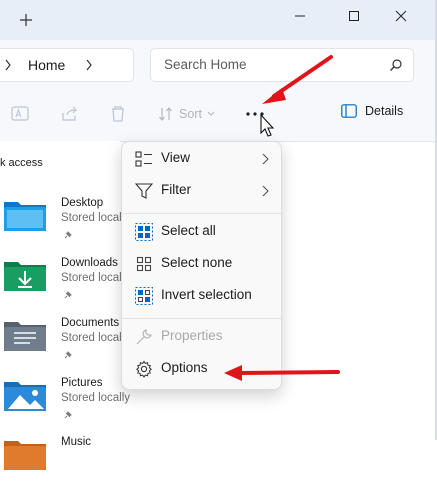 The image size is (437, 490). I want to click on menu-item-filter: Filter, so click(201, 191).